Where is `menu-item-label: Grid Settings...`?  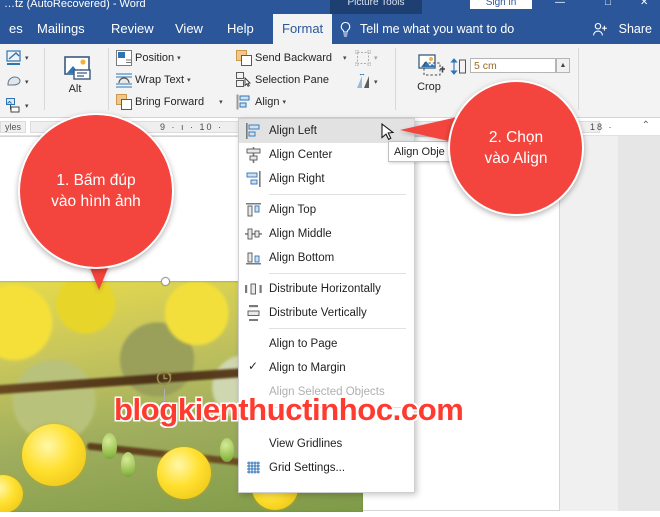
menu-item-label: Grid Settings... is located at coordinates (307, 468).